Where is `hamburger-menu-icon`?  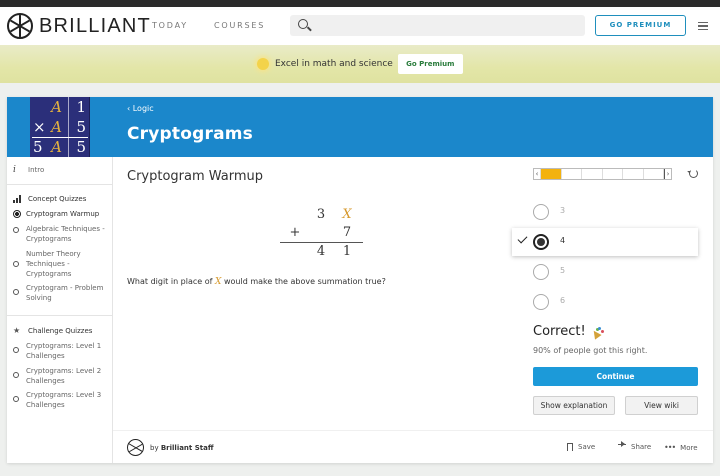
hamburger-menu-icon is located at coordinates (703, 26).